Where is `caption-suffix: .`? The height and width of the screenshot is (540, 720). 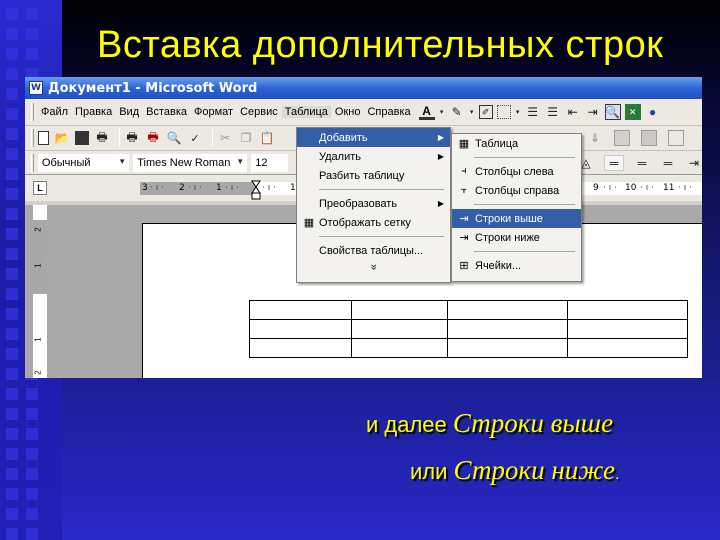
caption-suffix: . is located at coordinates (617, 474).